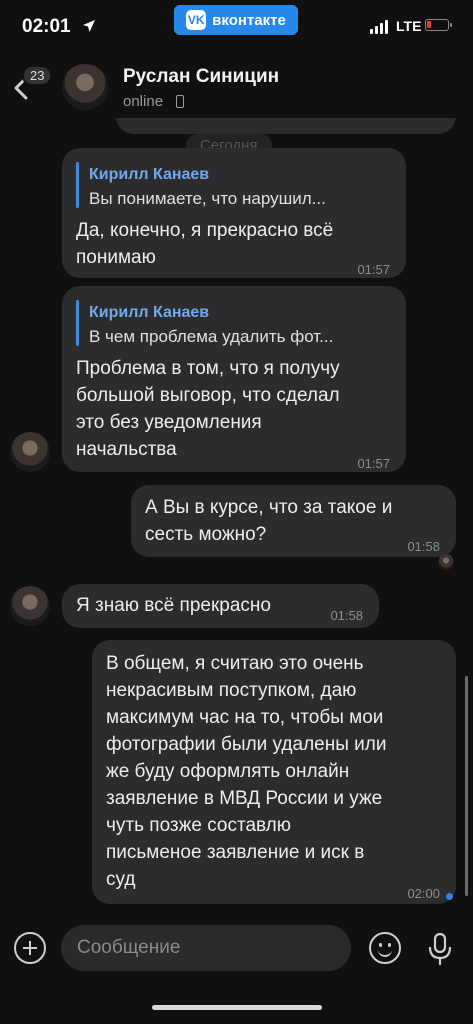 This screenshot has width=473, height=1024. Describe the element at coordinates (269, 507) in the screenshot. I see `message-line: А Вы в курсе, что за такое и` at that location.